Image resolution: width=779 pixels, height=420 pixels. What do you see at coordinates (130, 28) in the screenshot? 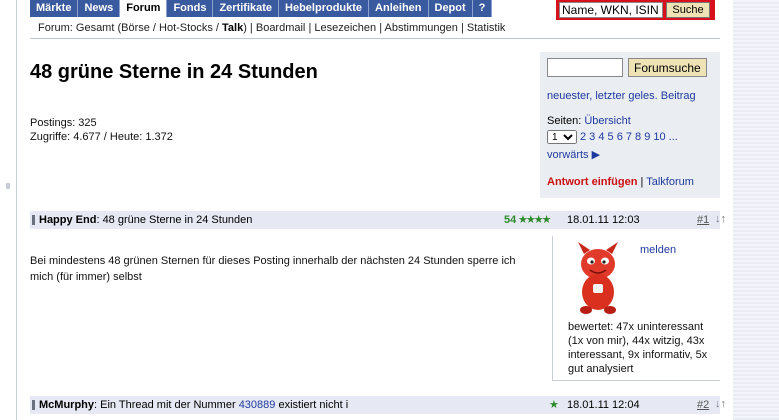
I see `breadcrumb-path: Forum: Gesamt (Börse / Hot-Stocks /` at bounding box center [130, 28].